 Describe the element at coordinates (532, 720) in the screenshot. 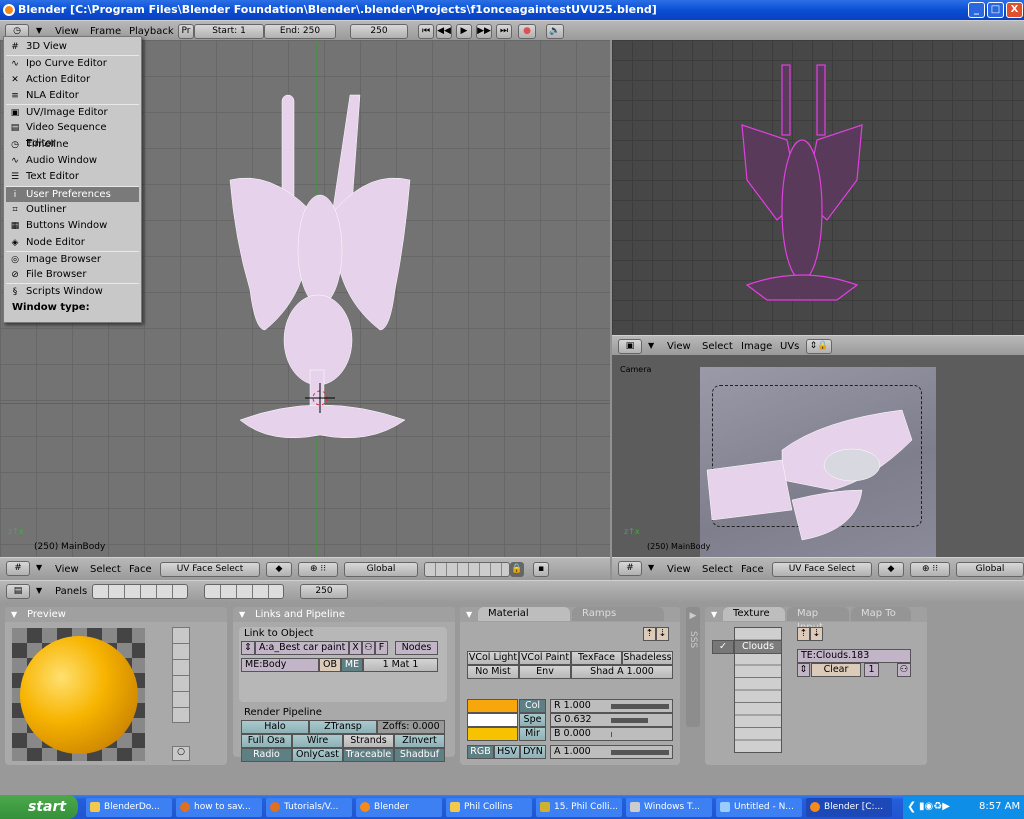

I see `spe-button: Spe` at that location.